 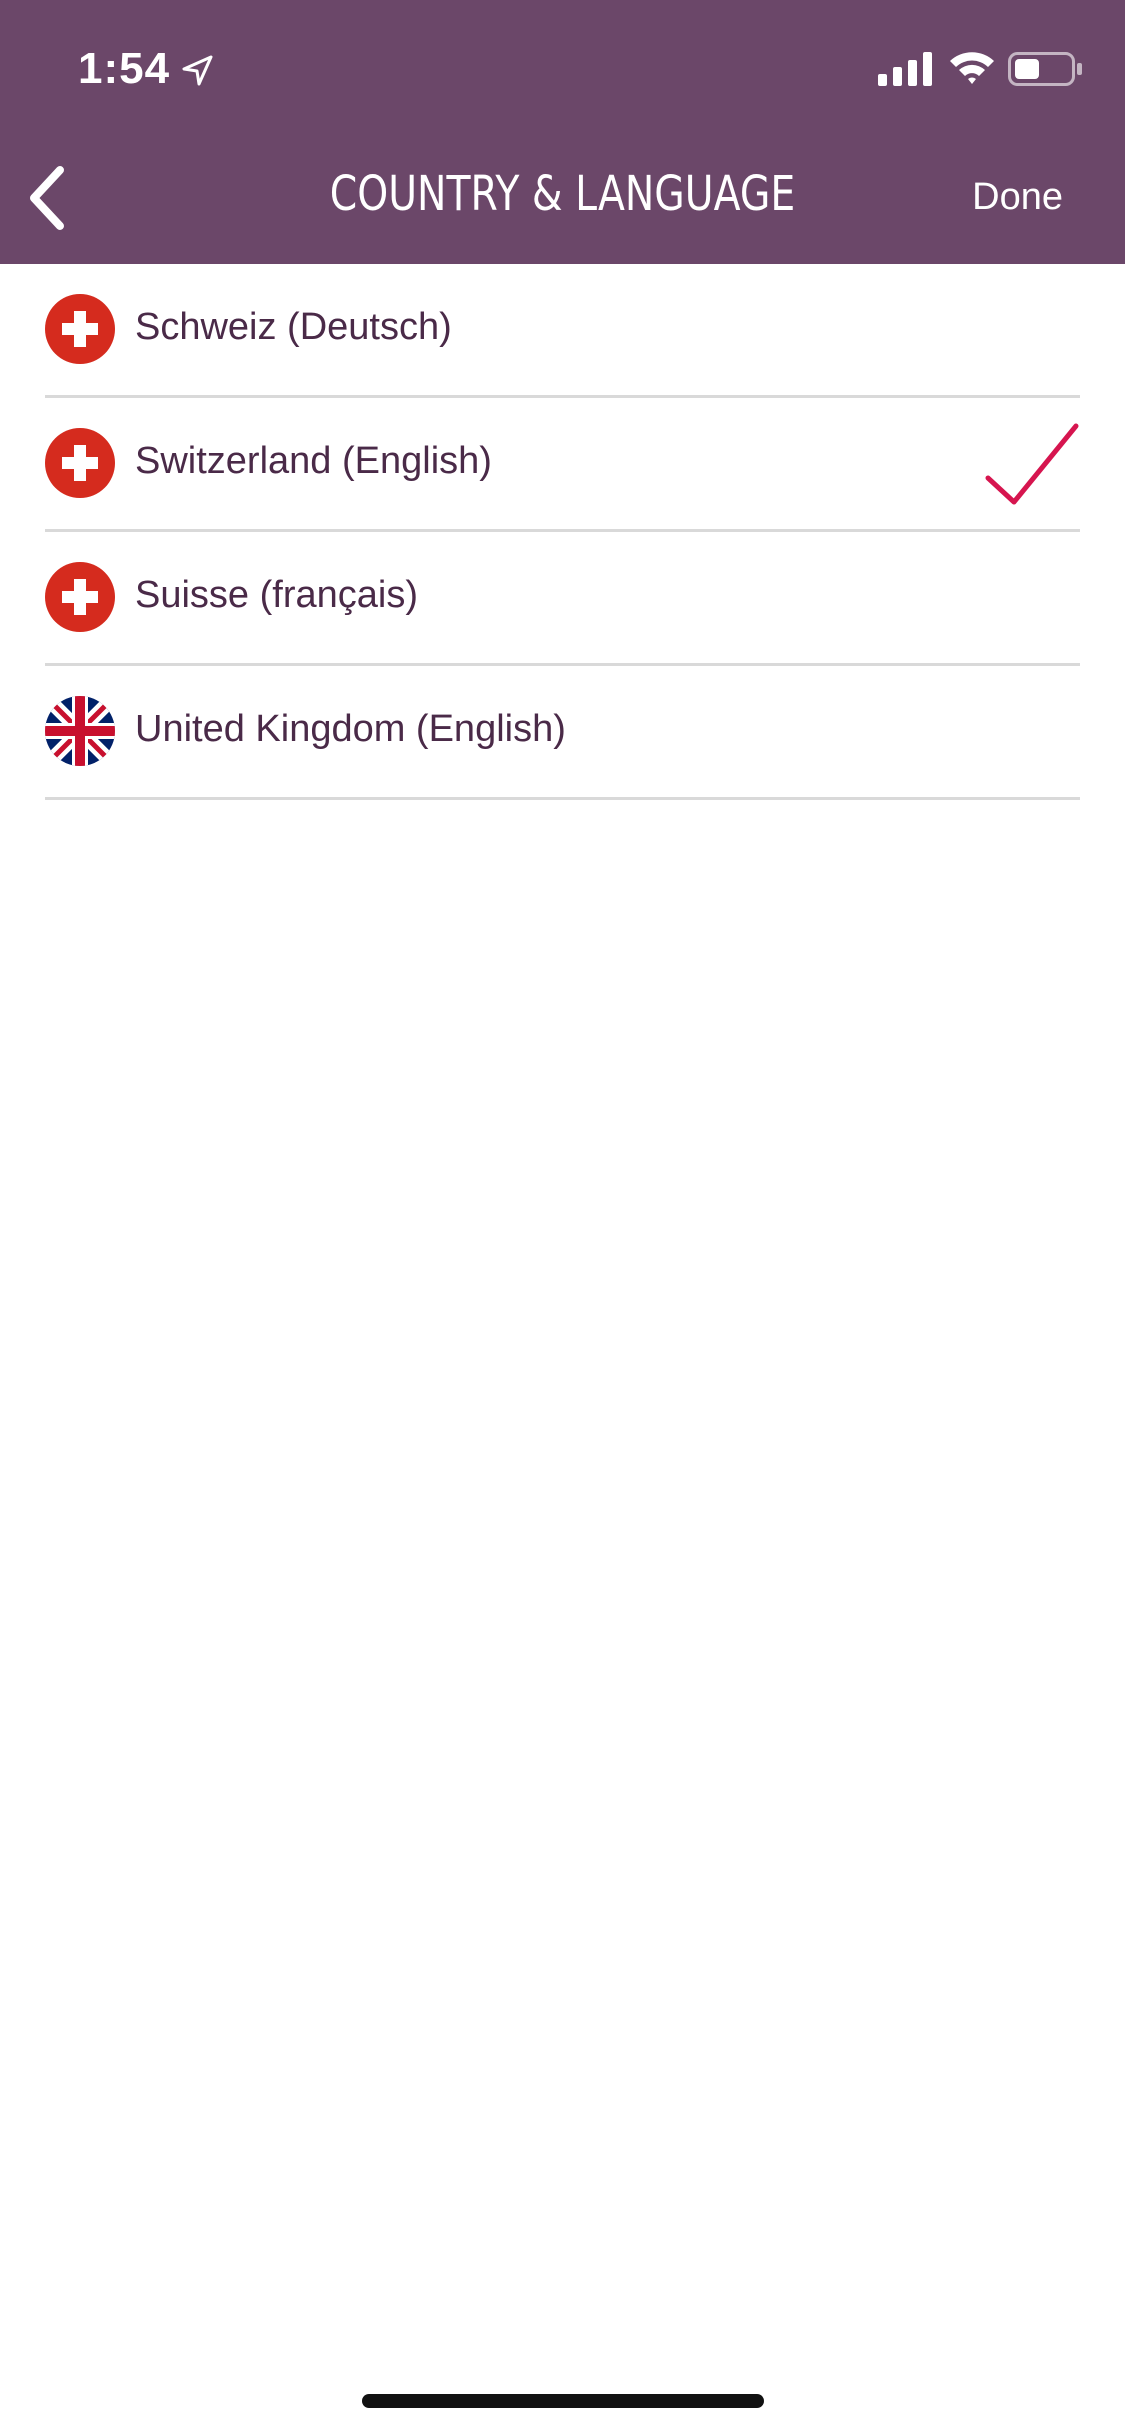 I want to click on header: 1:54 COUNTRY & LANGUAGE Done, so click(x=562, y=132).